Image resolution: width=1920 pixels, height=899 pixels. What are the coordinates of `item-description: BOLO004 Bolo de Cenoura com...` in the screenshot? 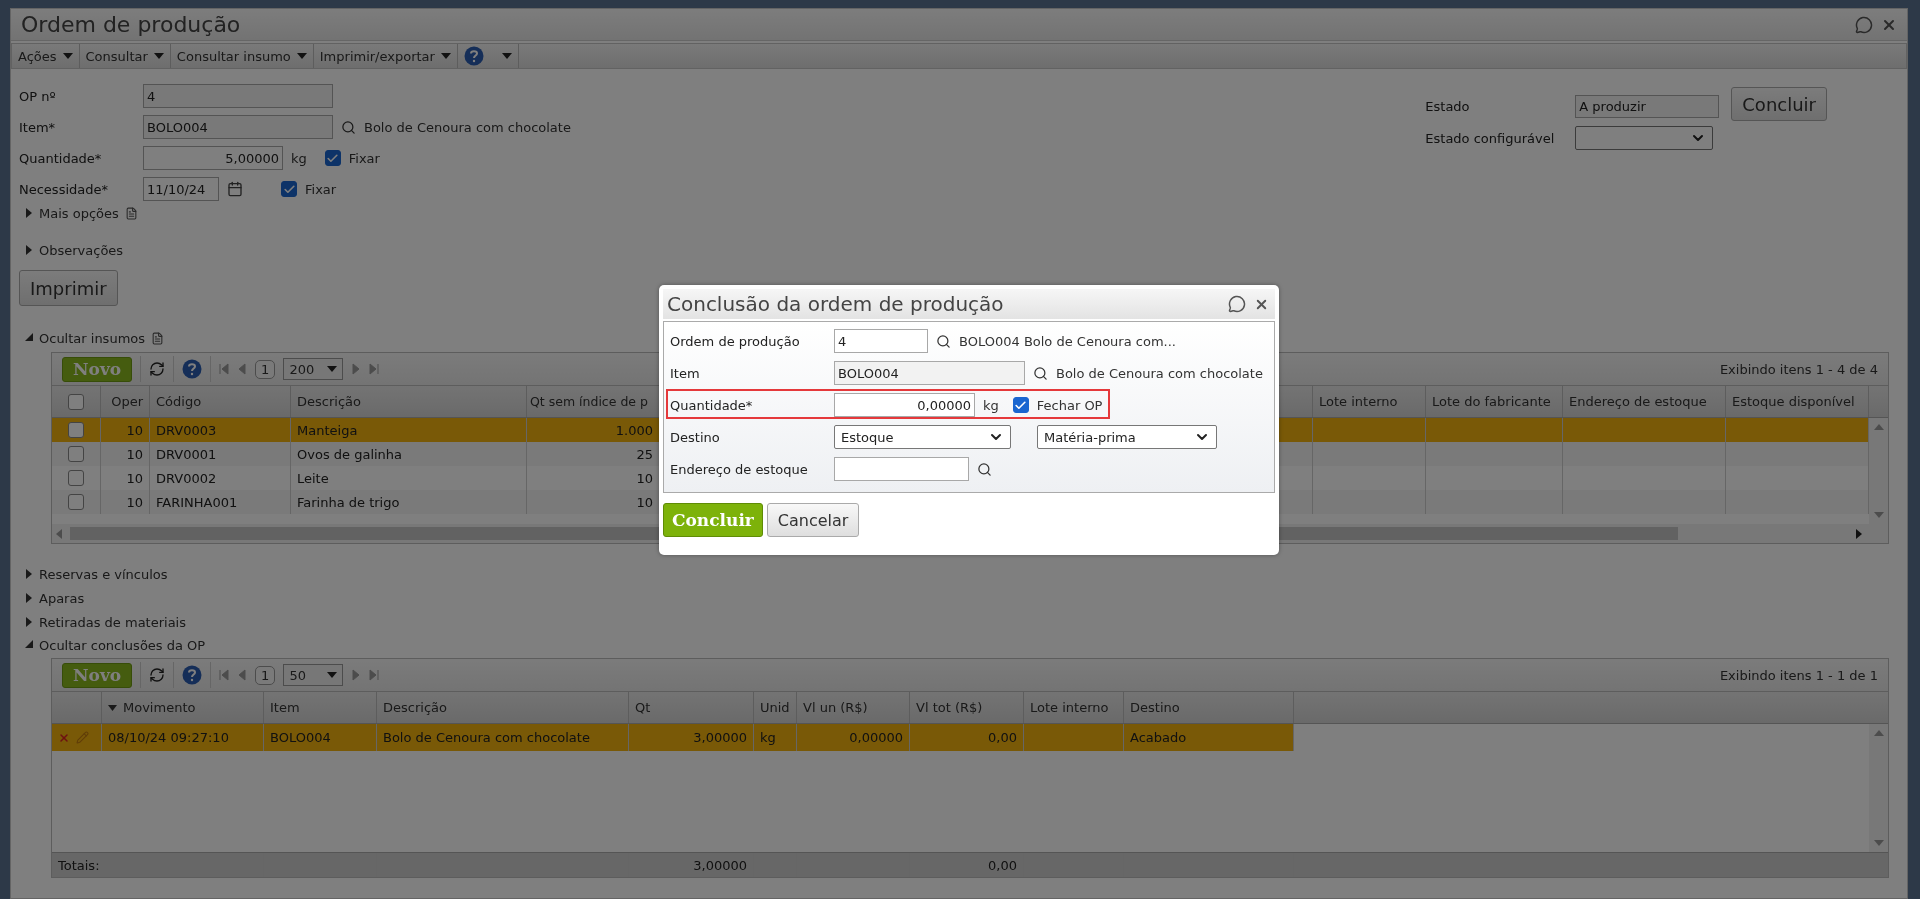 It's located at (1067, 341).